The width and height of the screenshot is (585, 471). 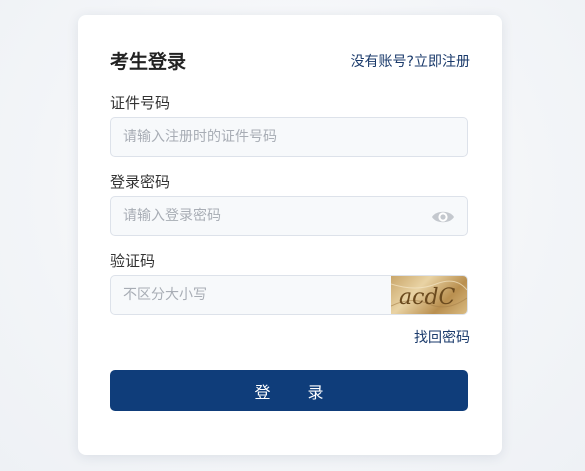 I want to click on login-header: 考生登录 没有账号?立即注册, so click(x=290, y=62).